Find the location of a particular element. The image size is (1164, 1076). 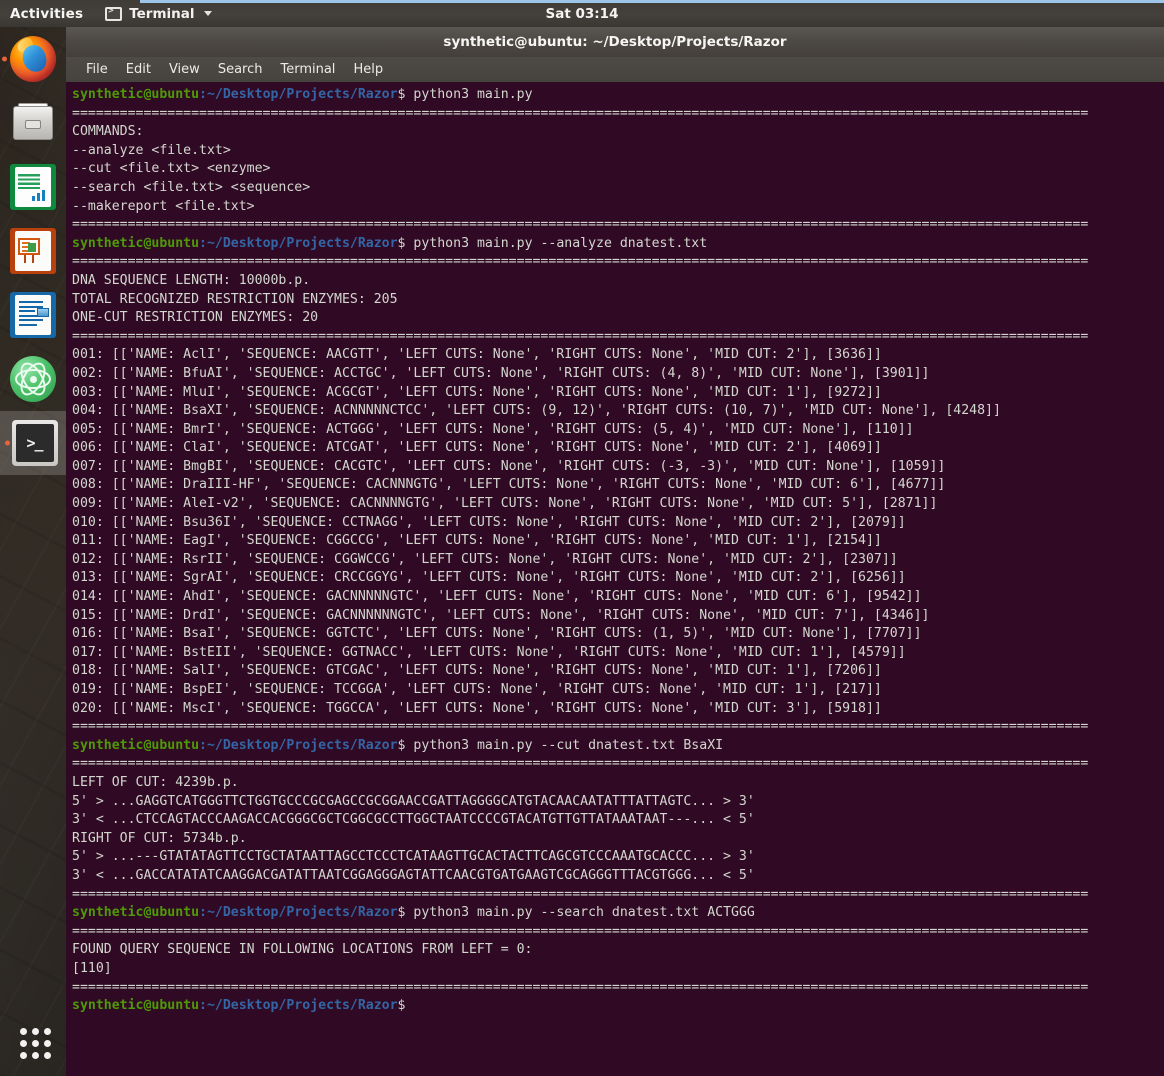

search-locations: [110] is located at coordinates (92, 968).